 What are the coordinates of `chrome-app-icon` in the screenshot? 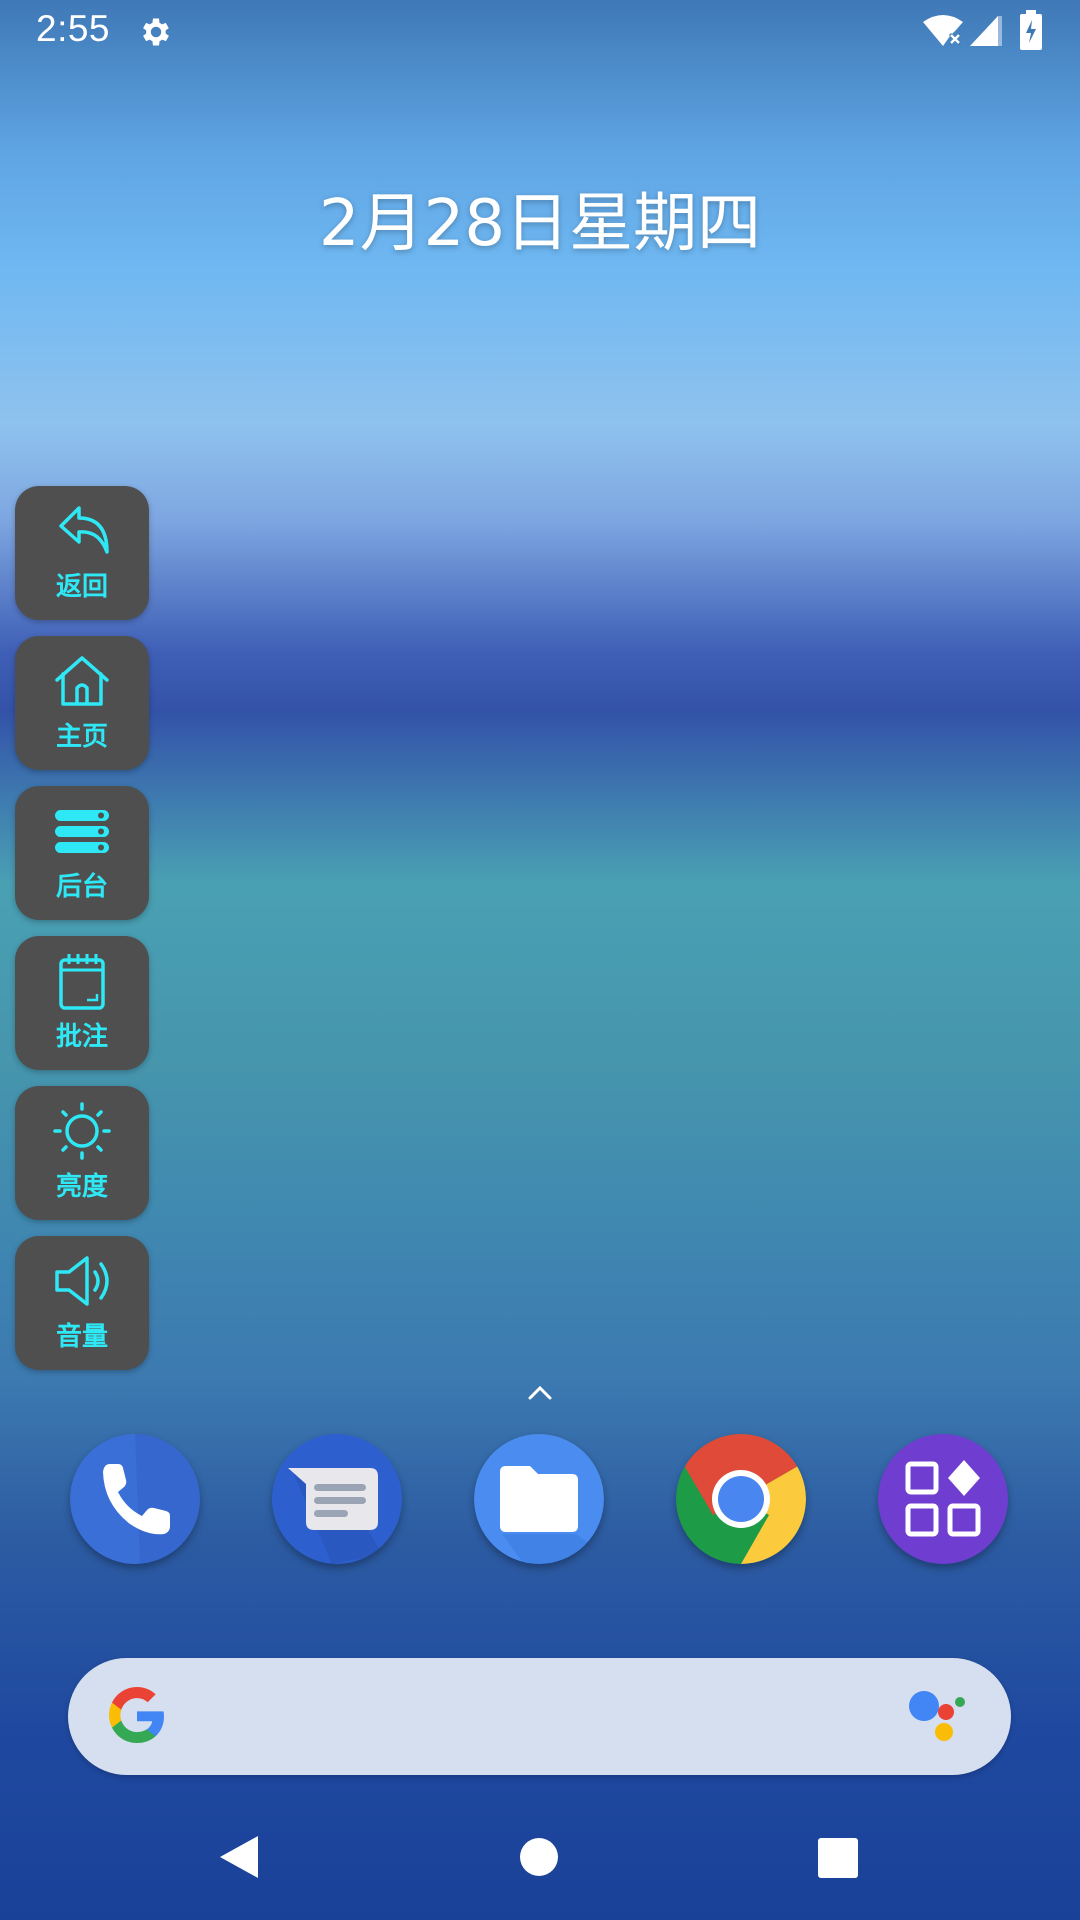 It's located at (741, 1499).